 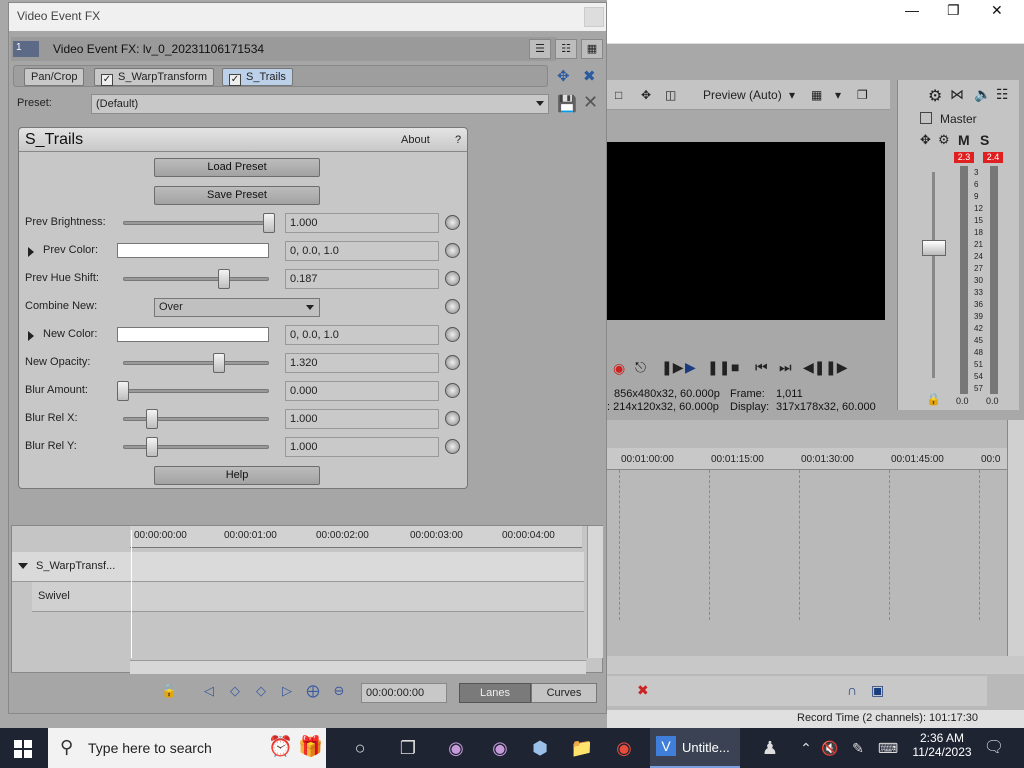 I want to click on solo-button: S, so click(x=984, y=140).